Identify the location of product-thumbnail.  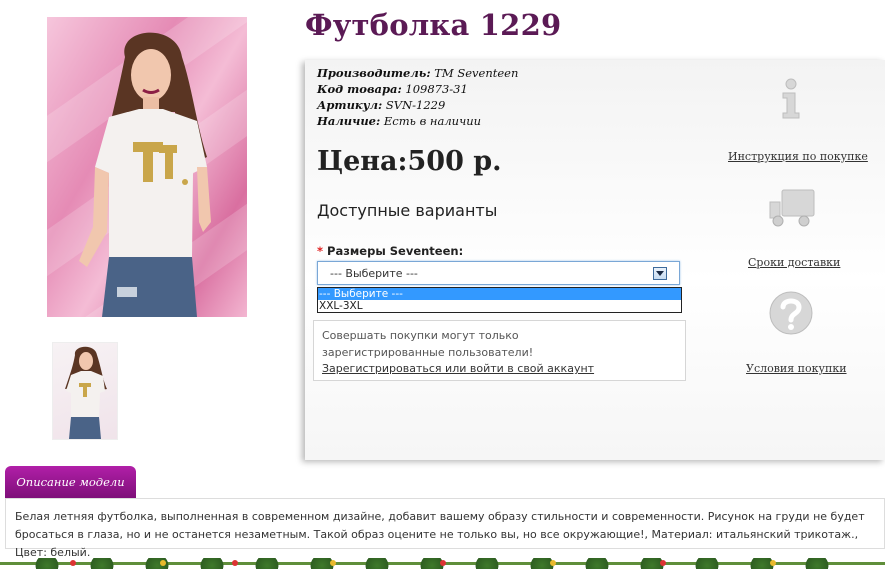
(85, 391).